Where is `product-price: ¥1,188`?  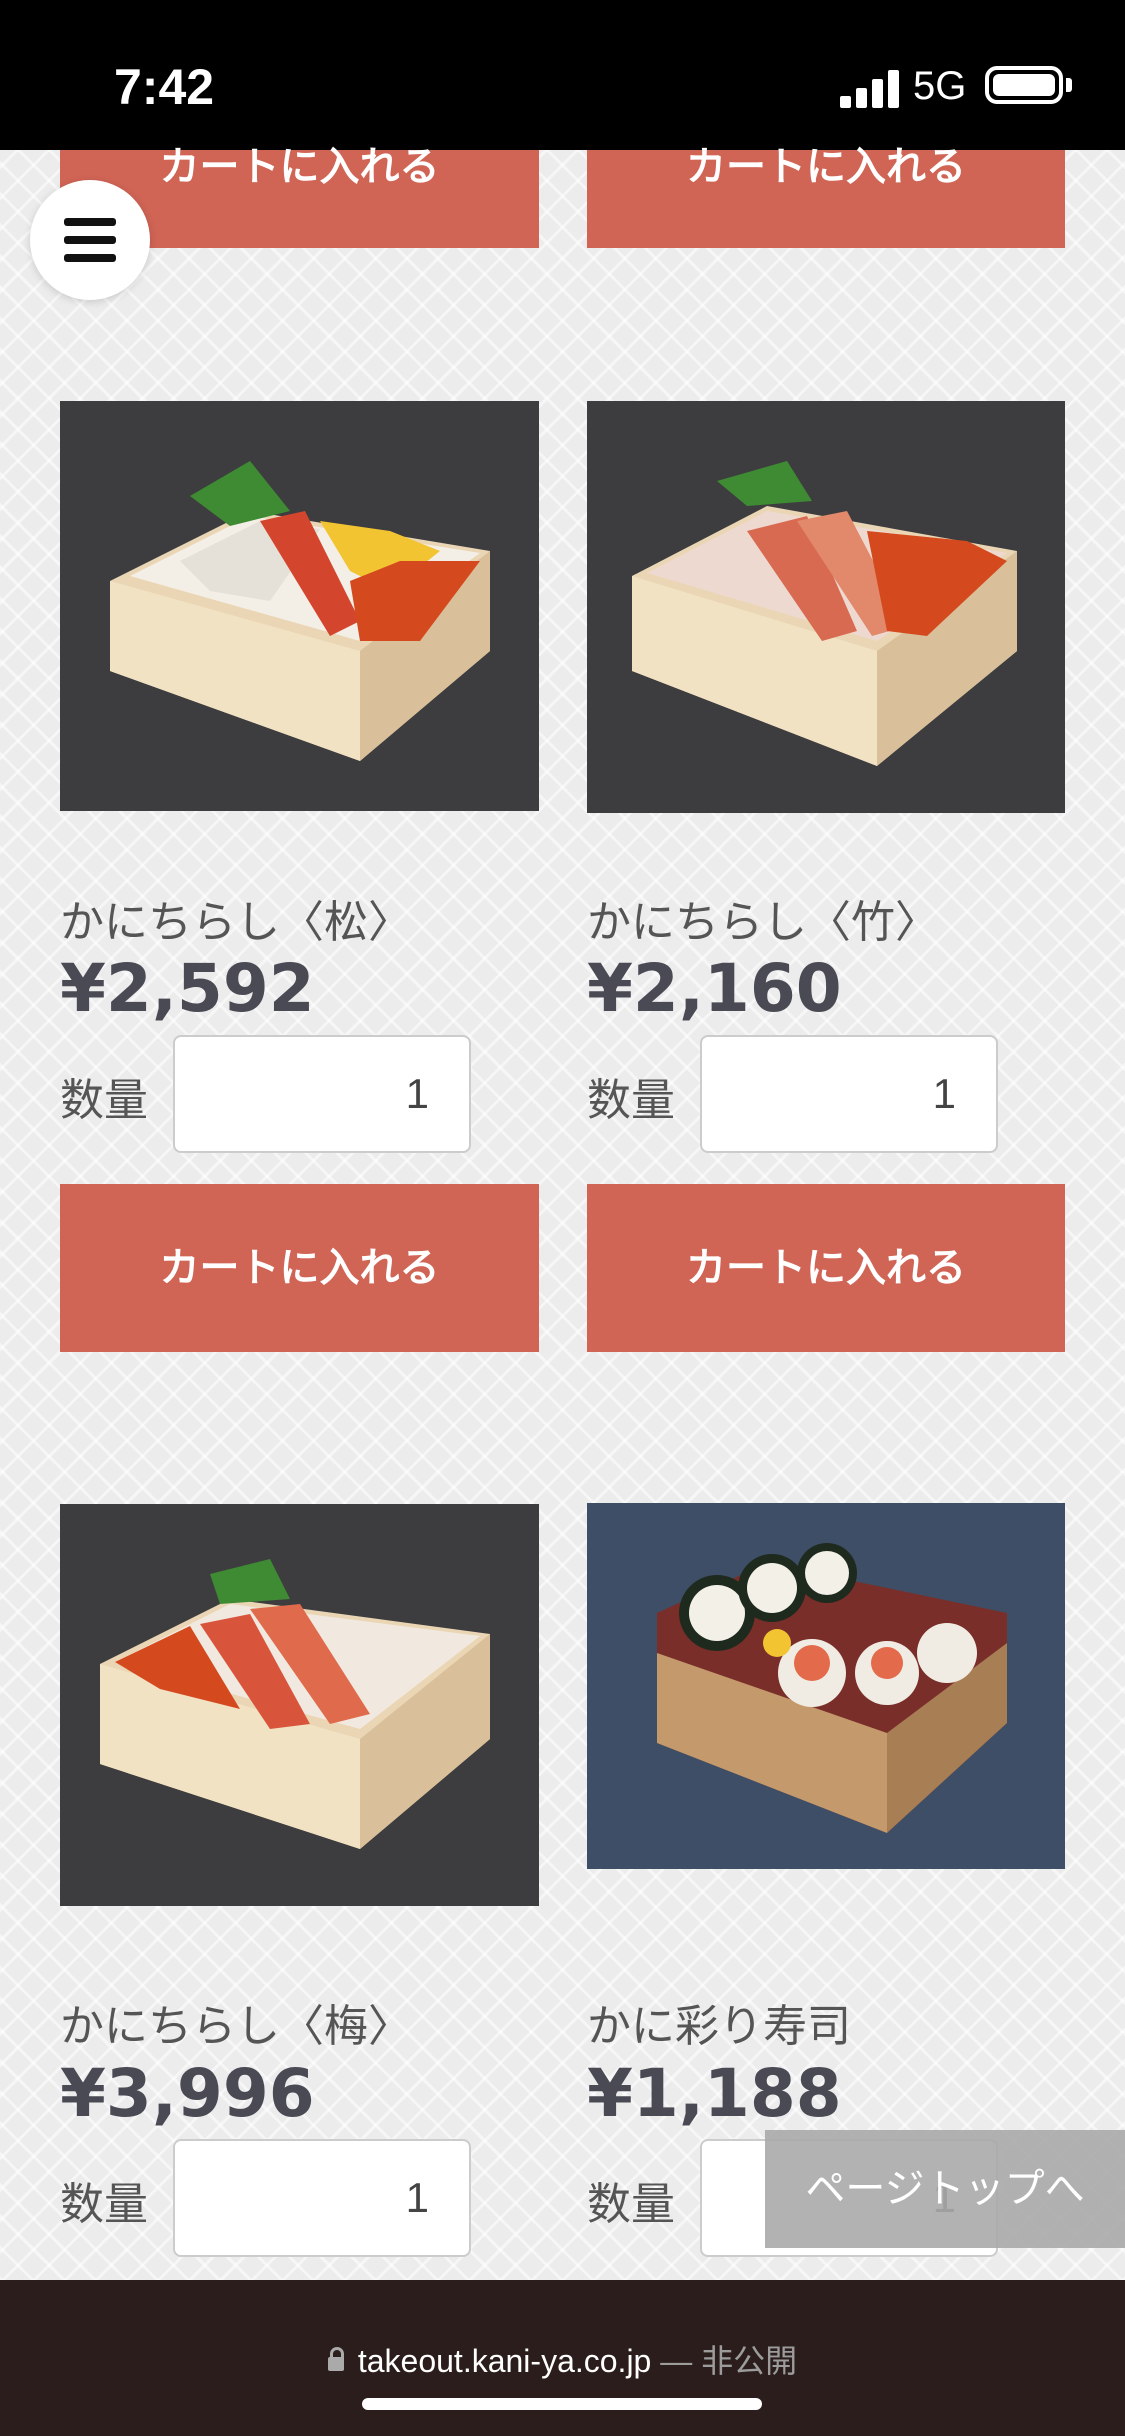 product-price: ¥1,188 is located at coordinates (714, 2093).